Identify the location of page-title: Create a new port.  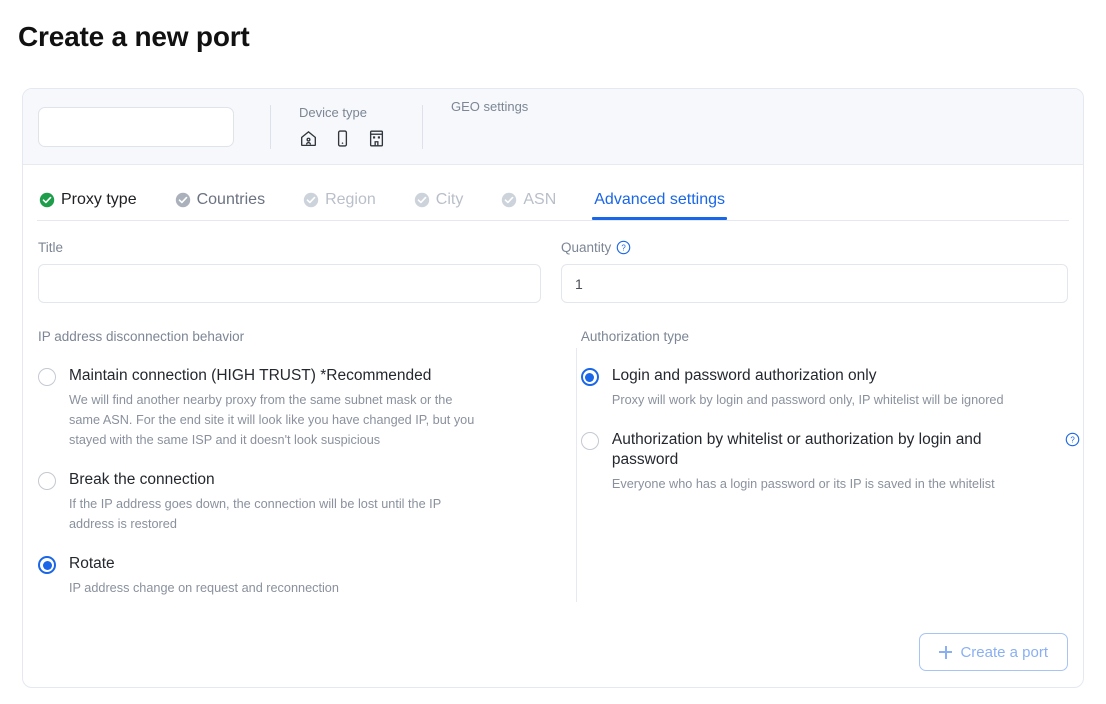
(134, 36).